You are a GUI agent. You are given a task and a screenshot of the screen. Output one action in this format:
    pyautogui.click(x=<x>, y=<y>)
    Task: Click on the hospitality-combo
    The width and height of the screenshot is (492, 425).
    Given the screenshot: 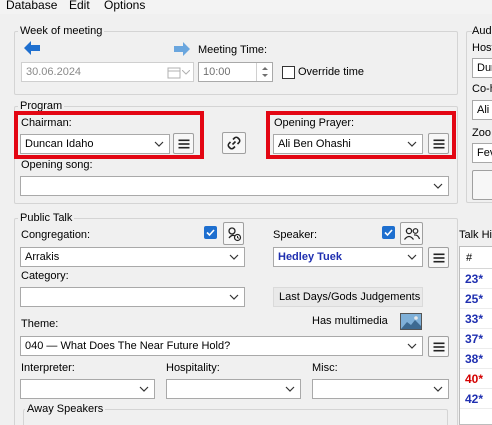 What is the action you would take?
    pyautogui.click(x=233, y=389)
    